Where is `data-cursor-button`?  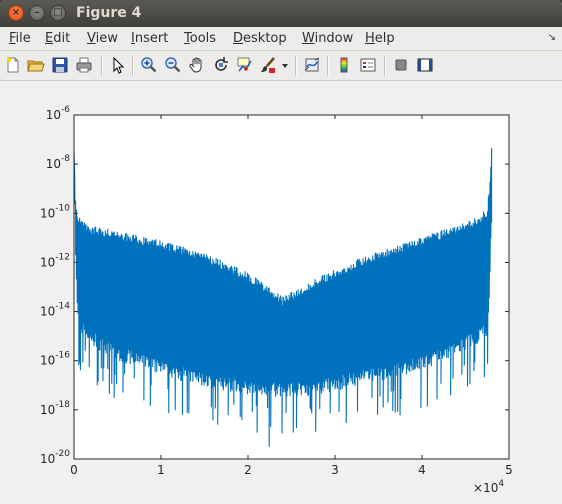
data-cursor-button is located at coordinates (245, 65).